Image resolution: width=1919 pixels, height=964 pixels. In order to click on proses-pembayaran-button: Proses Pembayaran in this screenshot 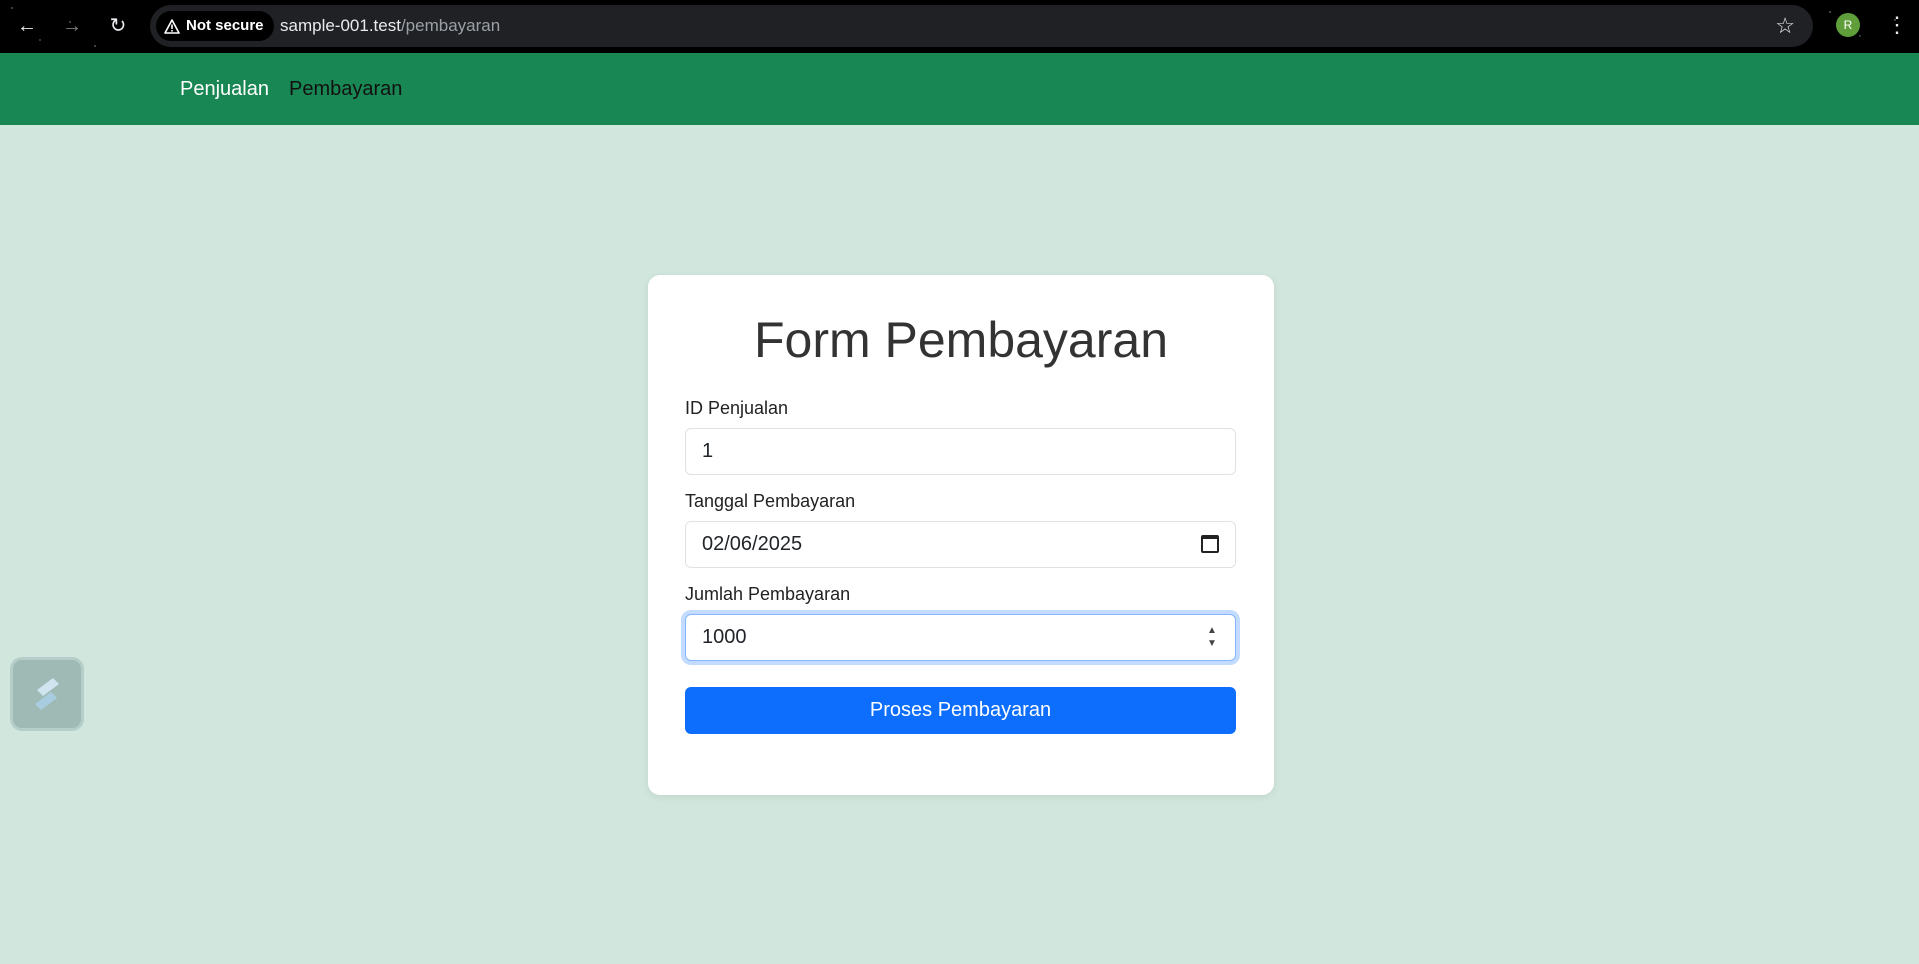, I will do `click(960, 710)`.